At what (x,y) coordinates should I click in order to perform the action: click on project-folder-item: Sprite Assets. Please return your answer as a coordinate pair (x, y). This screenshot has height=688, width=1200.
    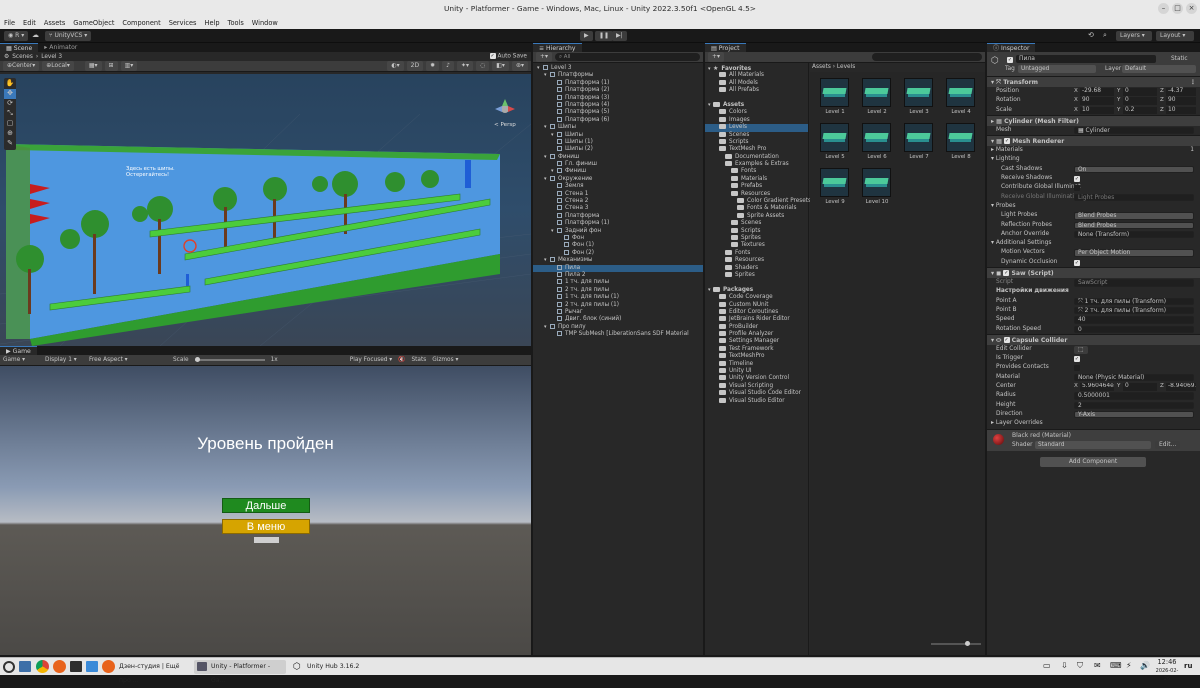
    Looking at the image, I should click on (756, 216).